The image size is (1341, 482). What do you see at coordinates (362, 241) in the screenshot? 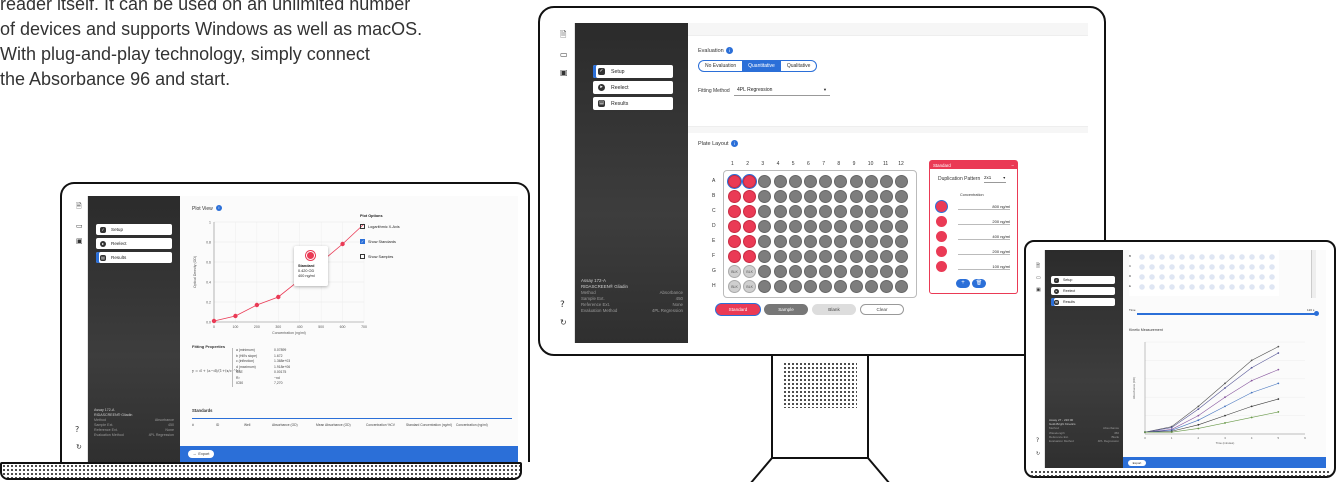
I see `checkbox-checked-icon: ✓` at bounding box center [362, 241].